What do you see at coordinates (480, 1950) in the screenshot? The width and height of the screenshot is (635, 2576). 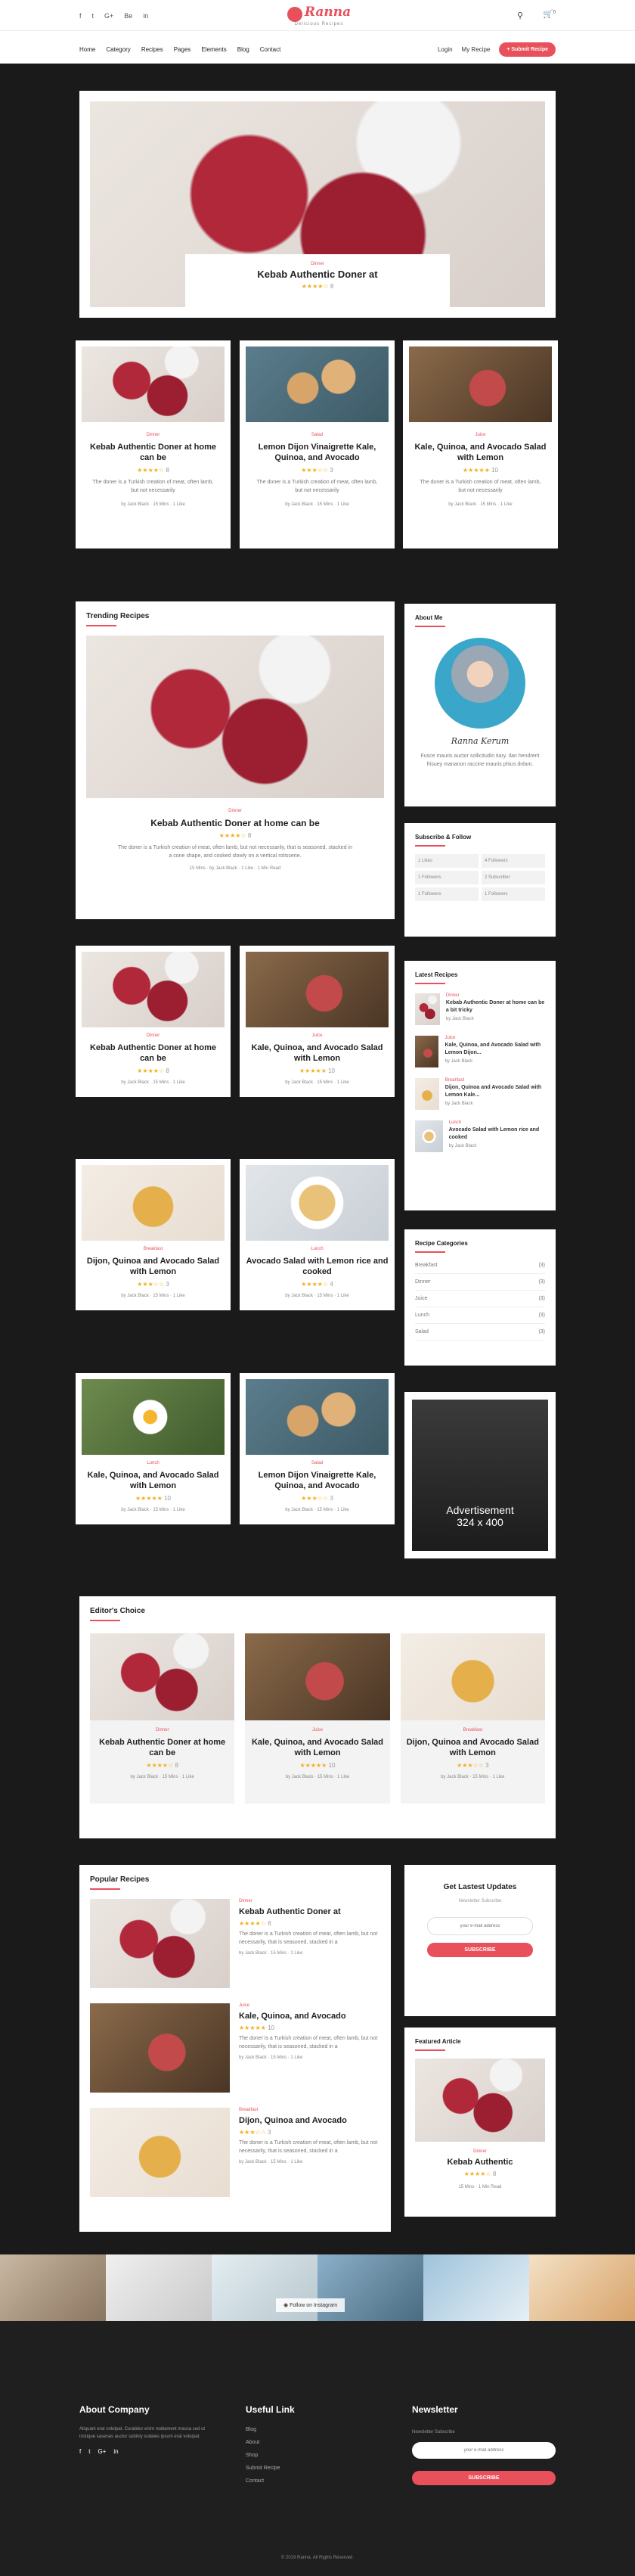 I see `newsletter-subscribe-button: SUBSCRIBE` at bounding box center [480, 1950].